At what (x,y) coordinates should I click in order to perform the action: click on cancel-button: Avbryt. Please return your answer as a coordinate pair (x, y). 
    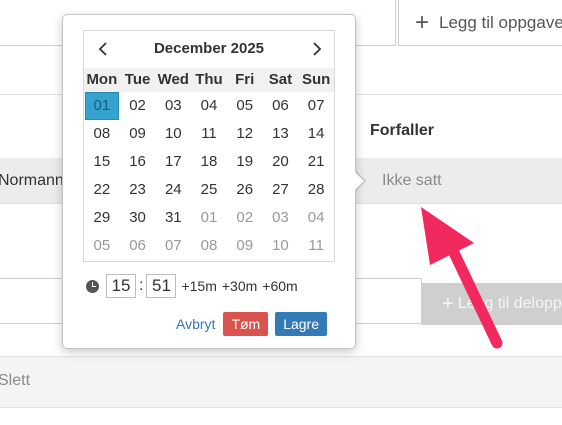
    Looking at the image, I should click on (195, 324).